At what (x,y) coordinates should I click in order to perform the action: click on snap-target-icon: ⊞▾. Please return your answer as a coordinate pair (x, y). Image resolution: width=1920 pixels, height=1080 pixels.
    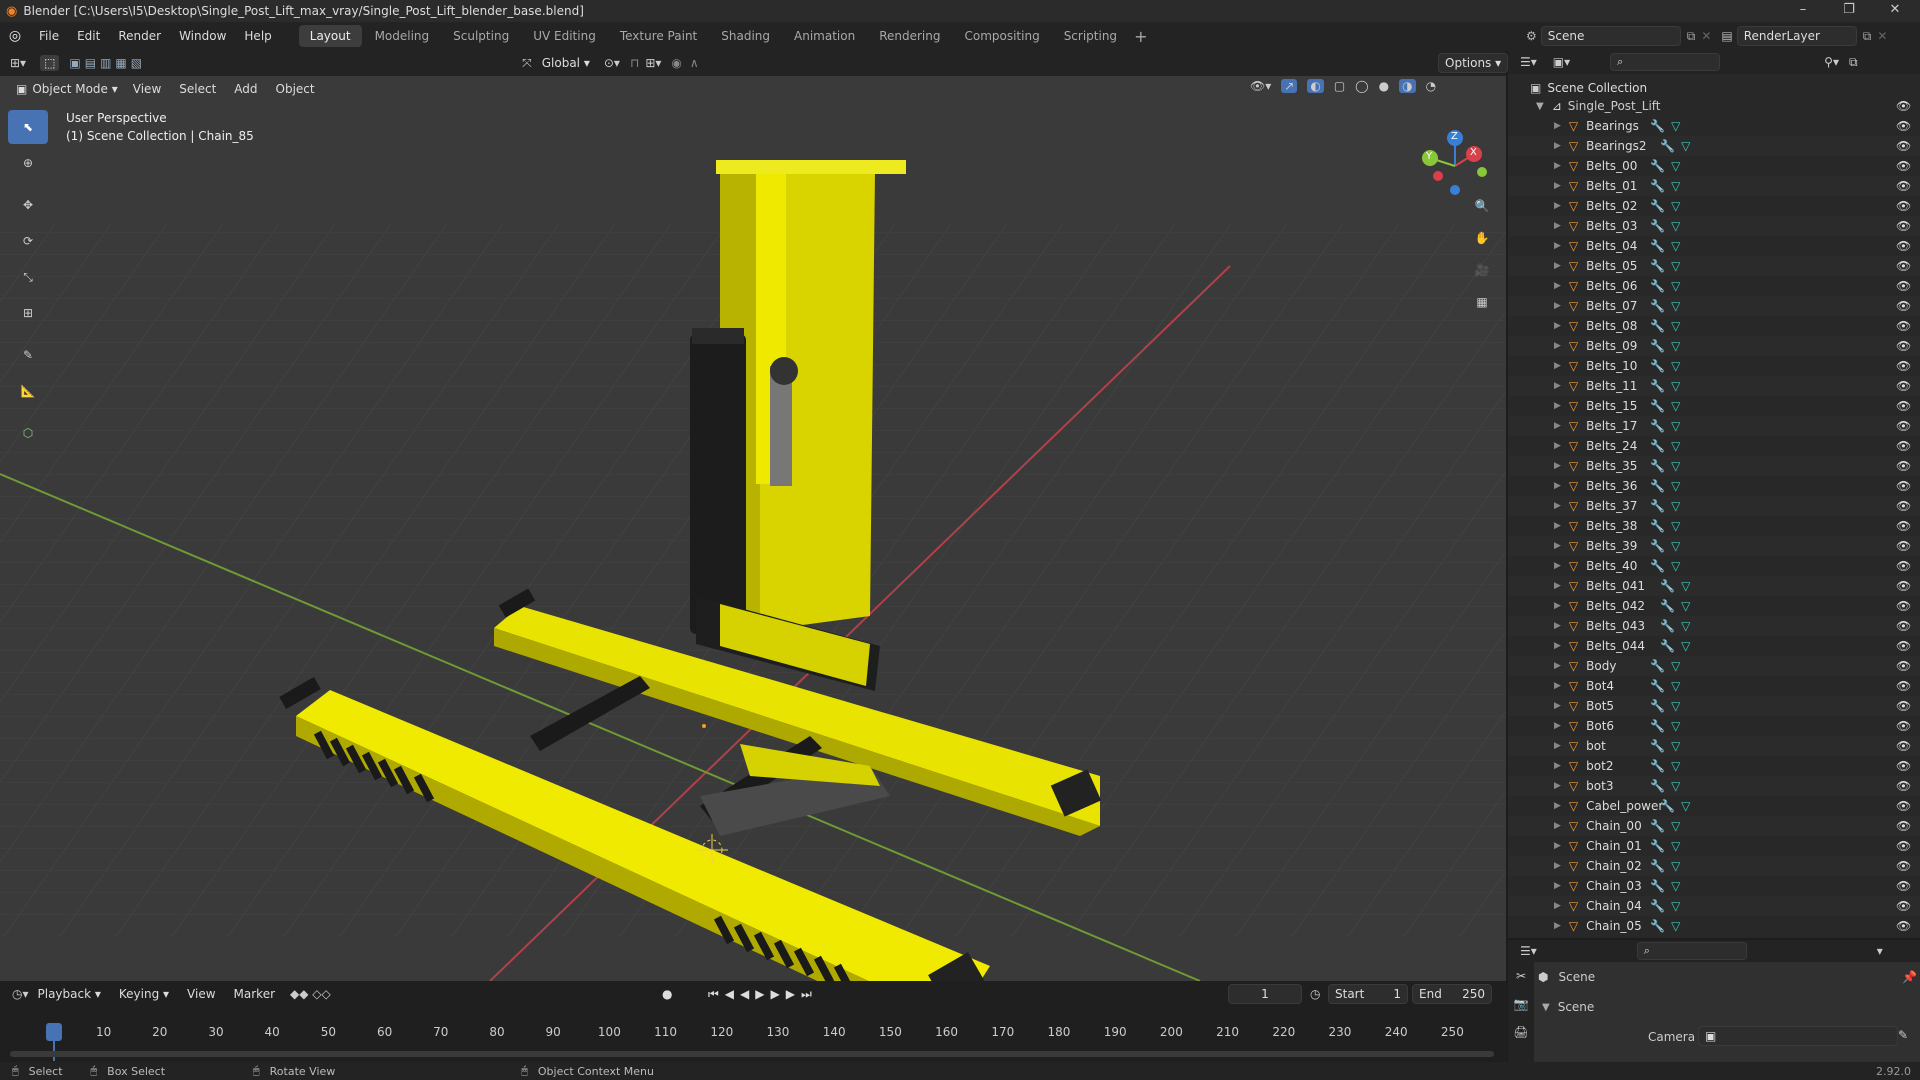
    Looking at the image, I should click on (653, 63).